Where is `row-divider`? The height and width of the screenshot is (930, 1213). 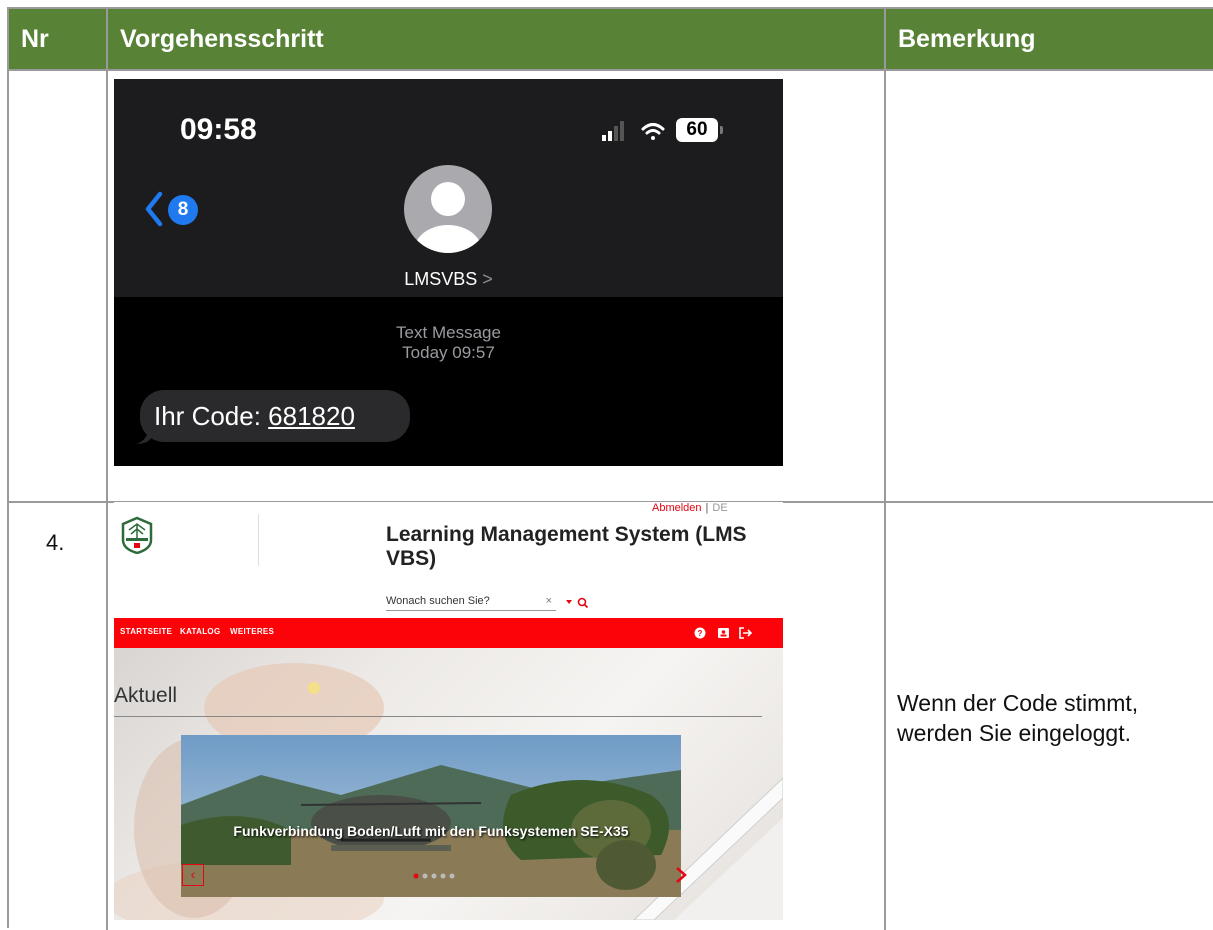
row-divider is located at coordinates (611, 70).